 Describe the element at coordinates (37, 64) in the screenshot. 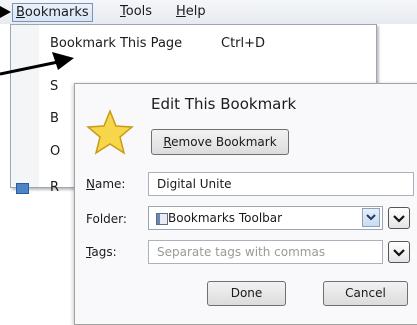

I see `annotation-arrow-icon` at that location.